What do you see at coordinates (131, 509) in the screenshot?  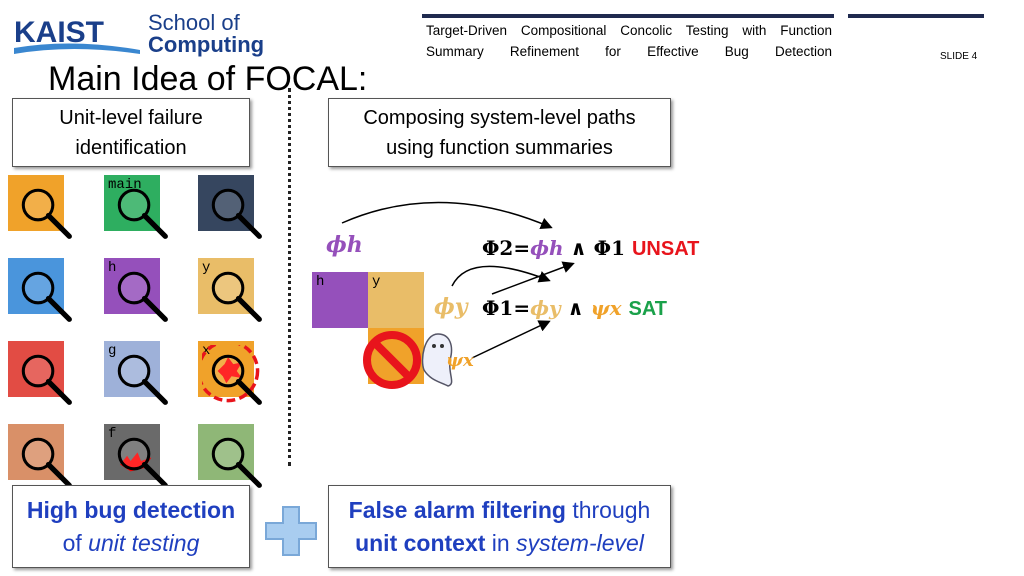 I see `box-bold: High bug detection` at bounding box center [131, 509].